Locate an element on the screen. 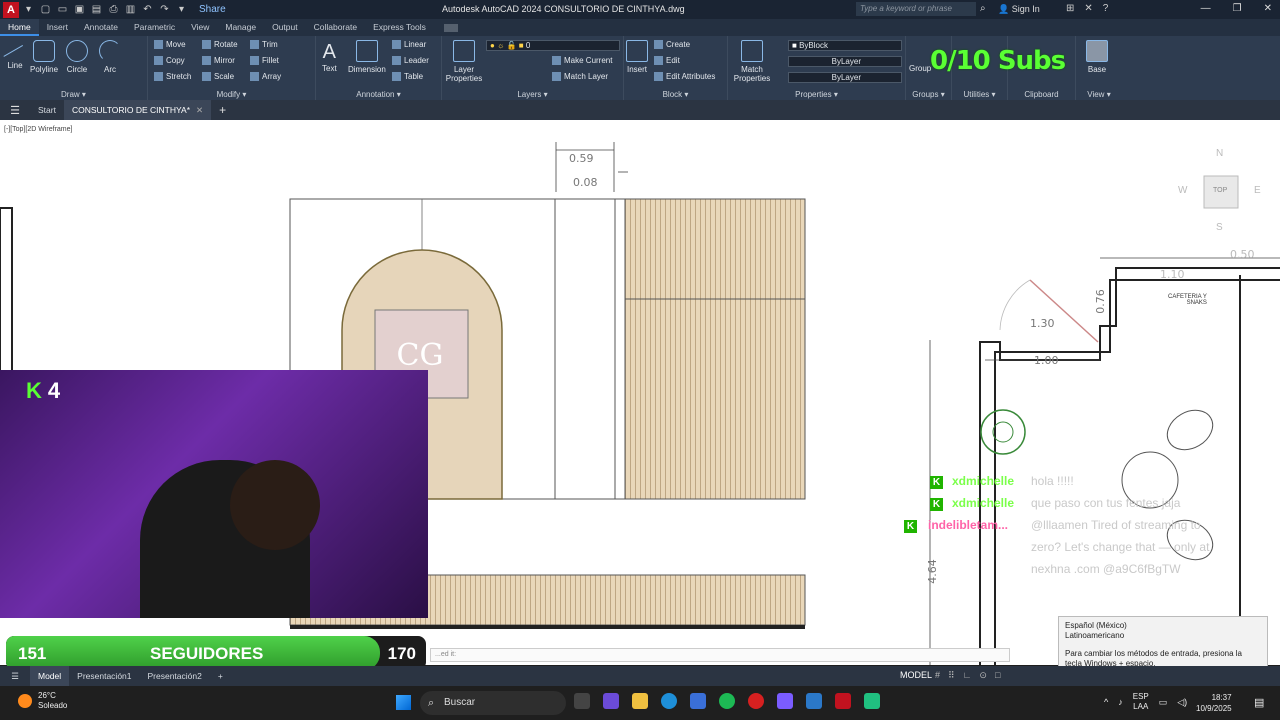 The height and width of the screenshot is (720, 1280). match-layer-tool: Match Layer is located at coordinates (580, 77).